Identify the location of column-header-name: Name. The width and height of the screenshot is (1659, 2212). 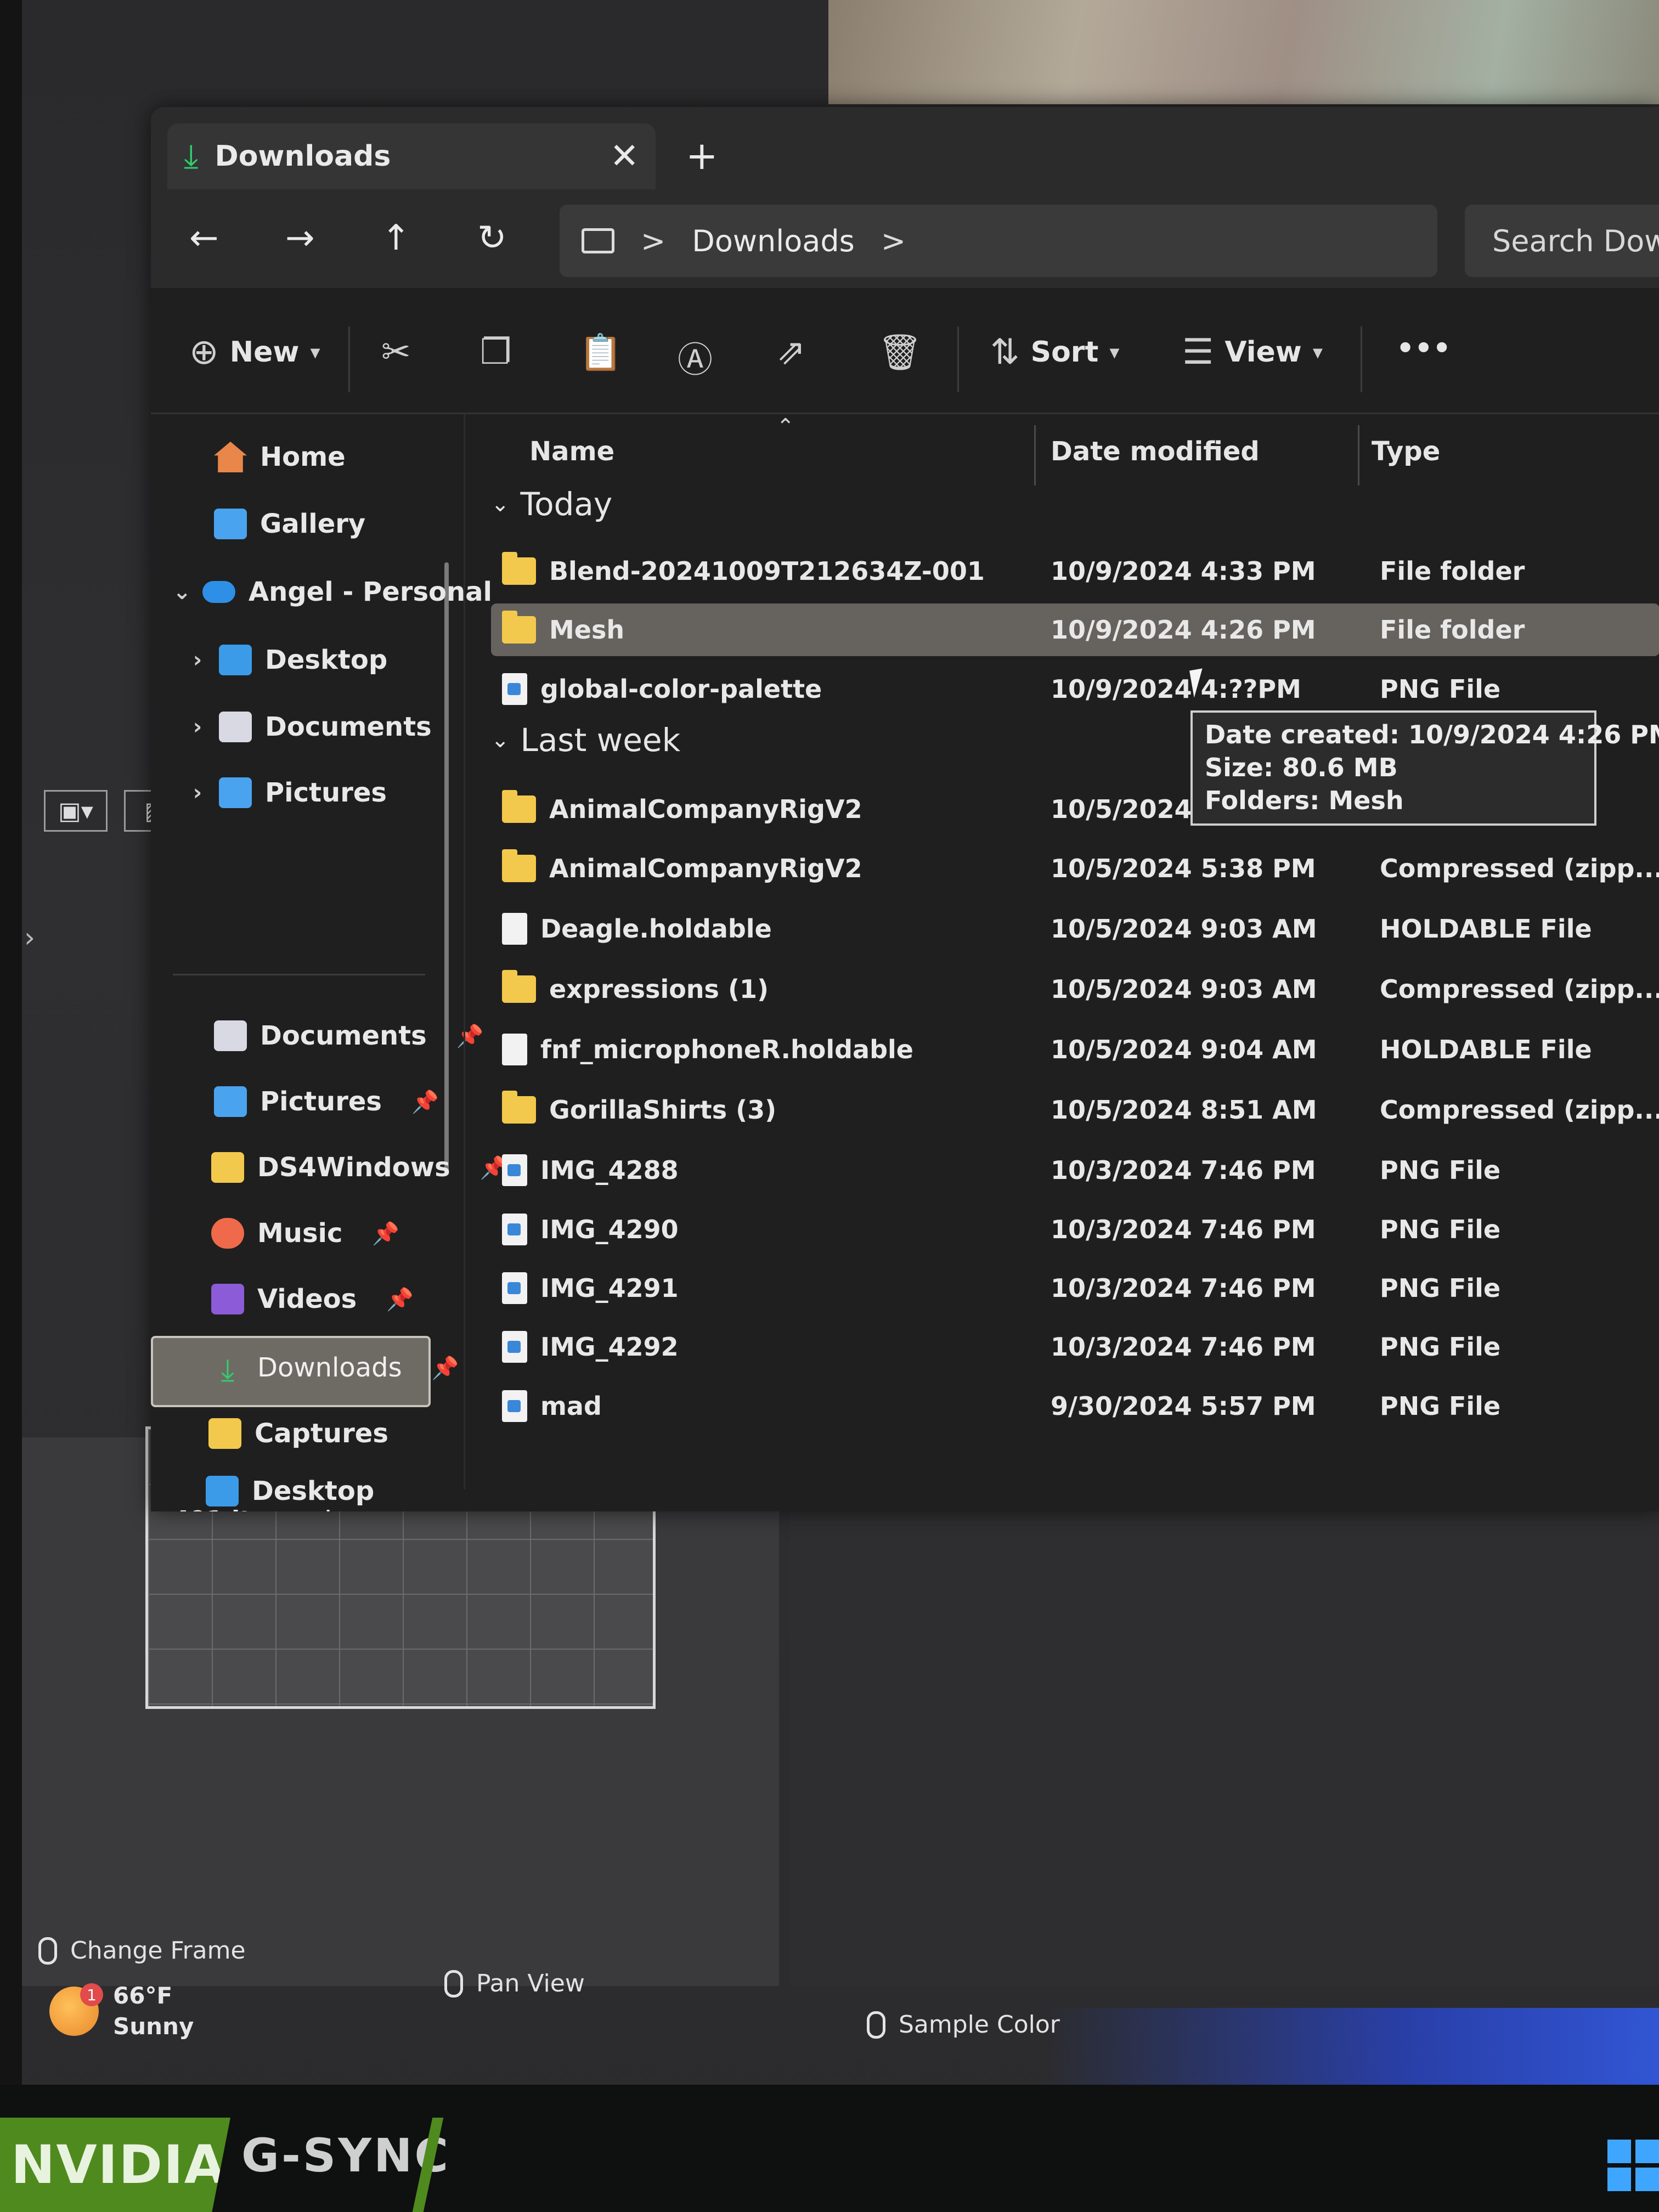
(572, 452).